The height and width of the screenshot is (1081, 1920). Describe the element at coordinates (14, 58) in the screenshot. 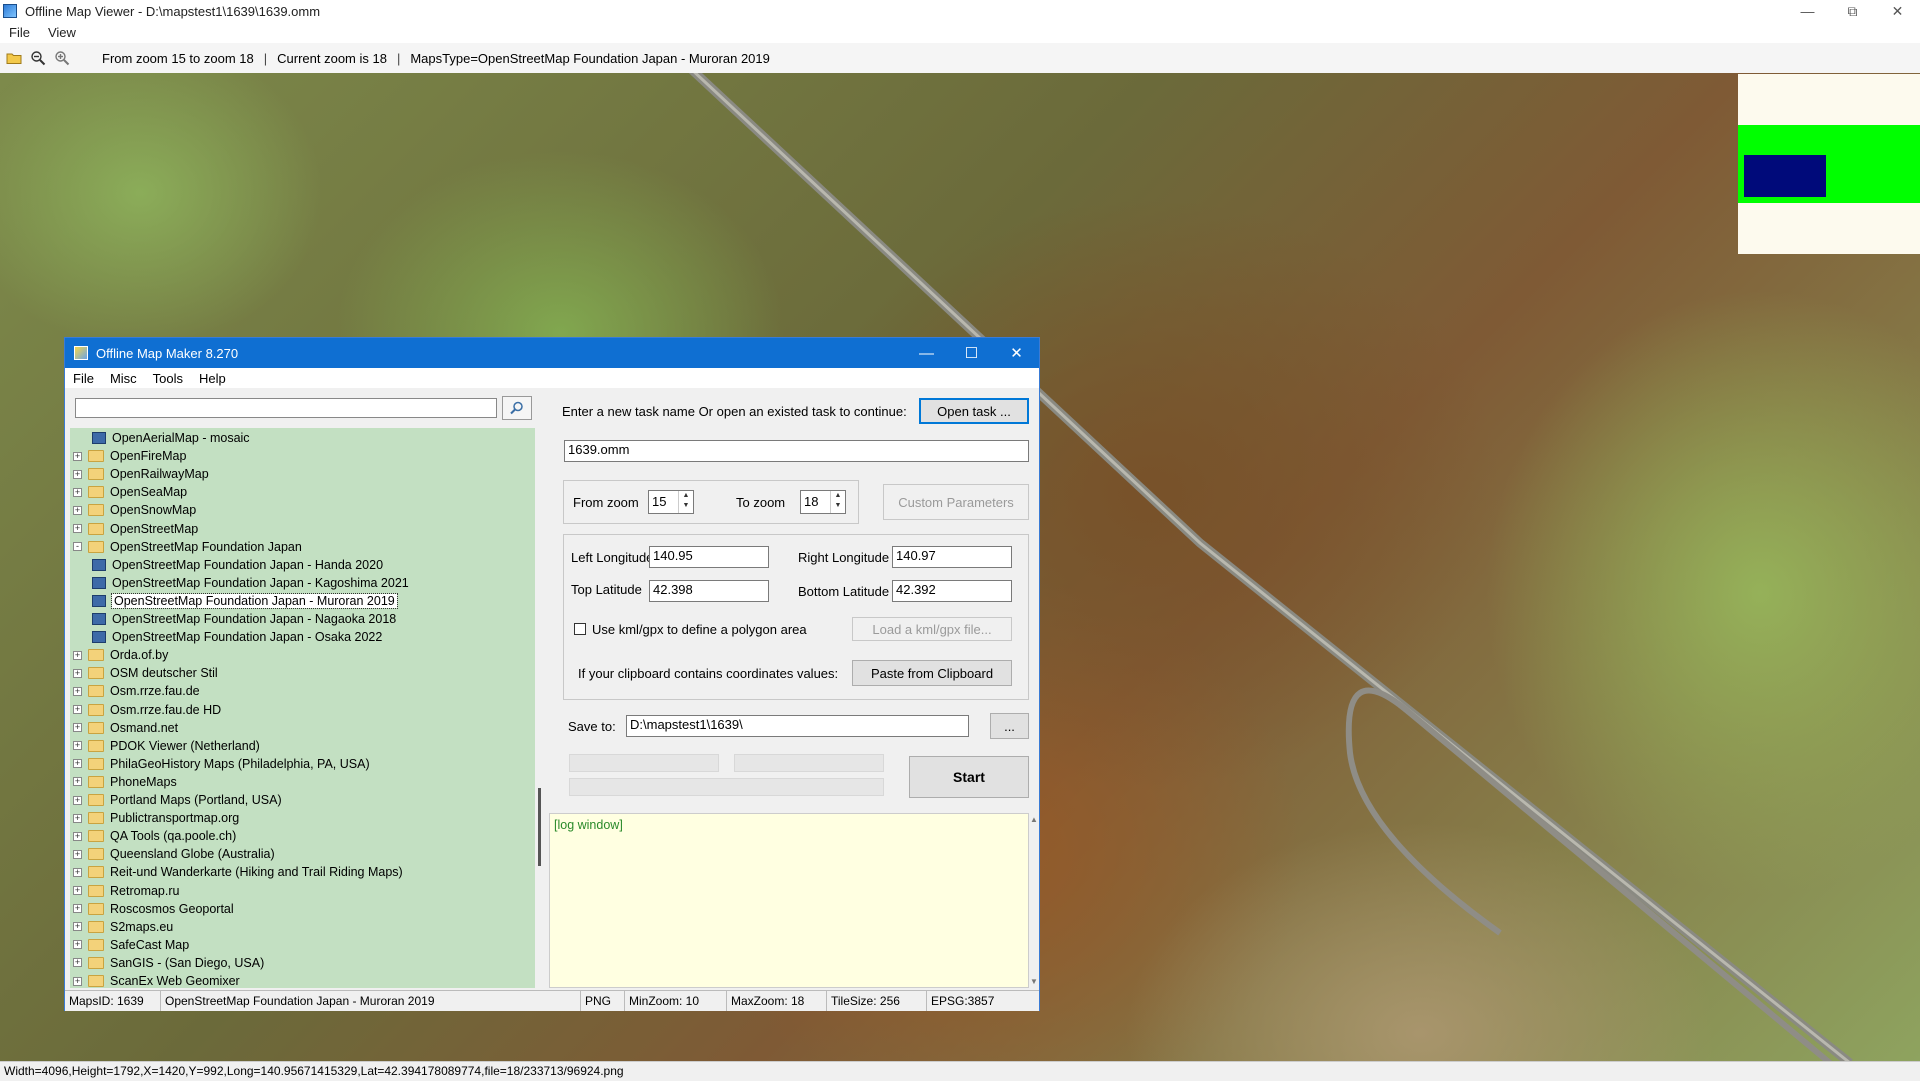

I see `open-folder-icon` at that location.